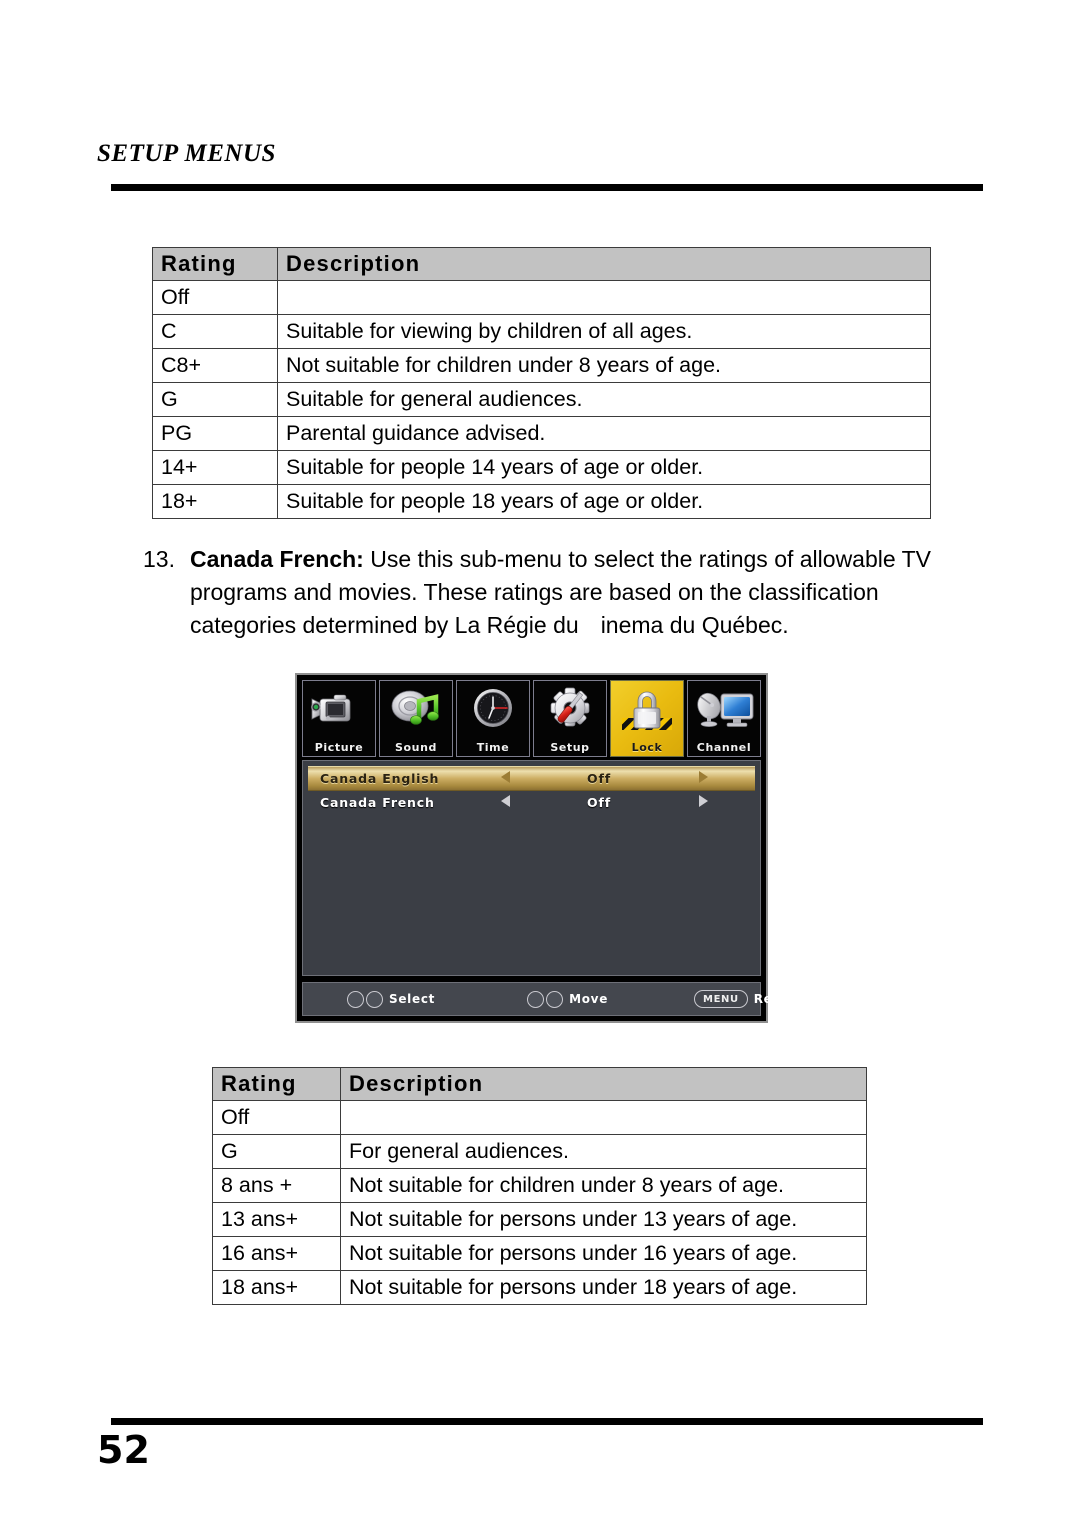 The height and width of the screenshot is (1529, 1080). Describe the element at coordinates (276, 1185) in the screenshot. I see `cell-rating: 8 ans +` at that location.